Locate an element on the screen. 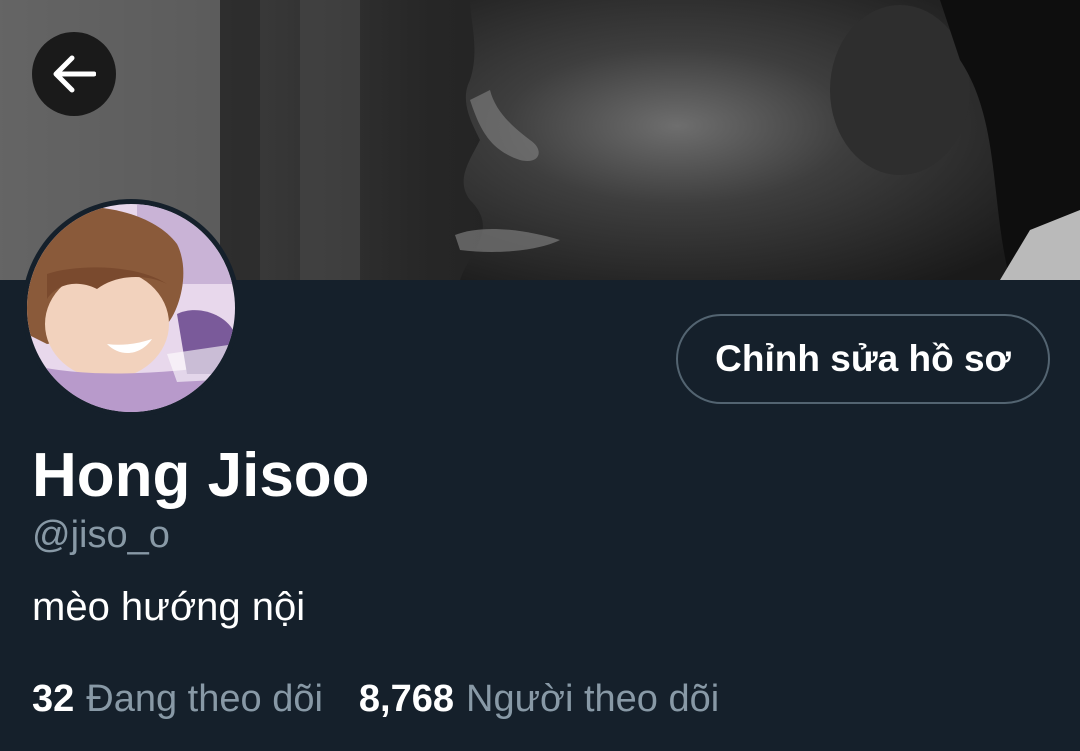 This screenshot has height=751, width=1080. avatar is located at coordinates (131, 308).